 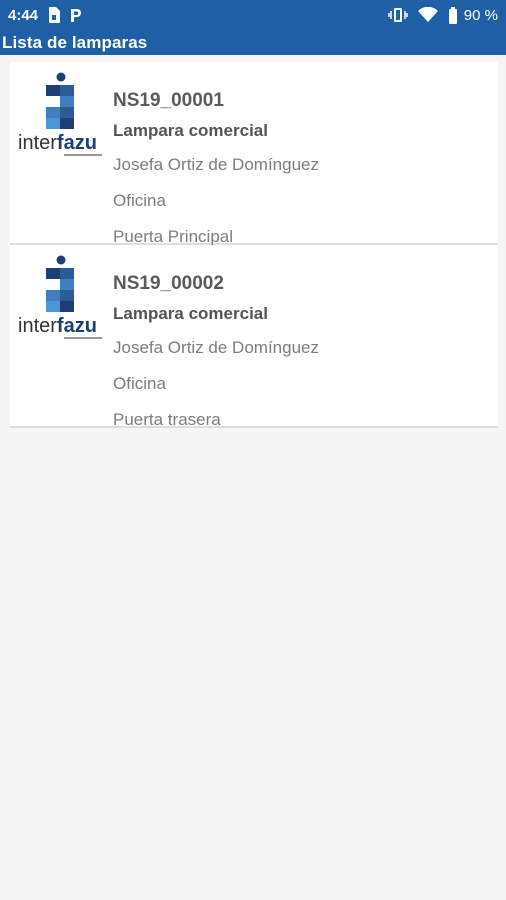 What do you see at coordinates (398, 15) in the screenshot?
I see `vibrate-icon` at bounding box center [398, 15].